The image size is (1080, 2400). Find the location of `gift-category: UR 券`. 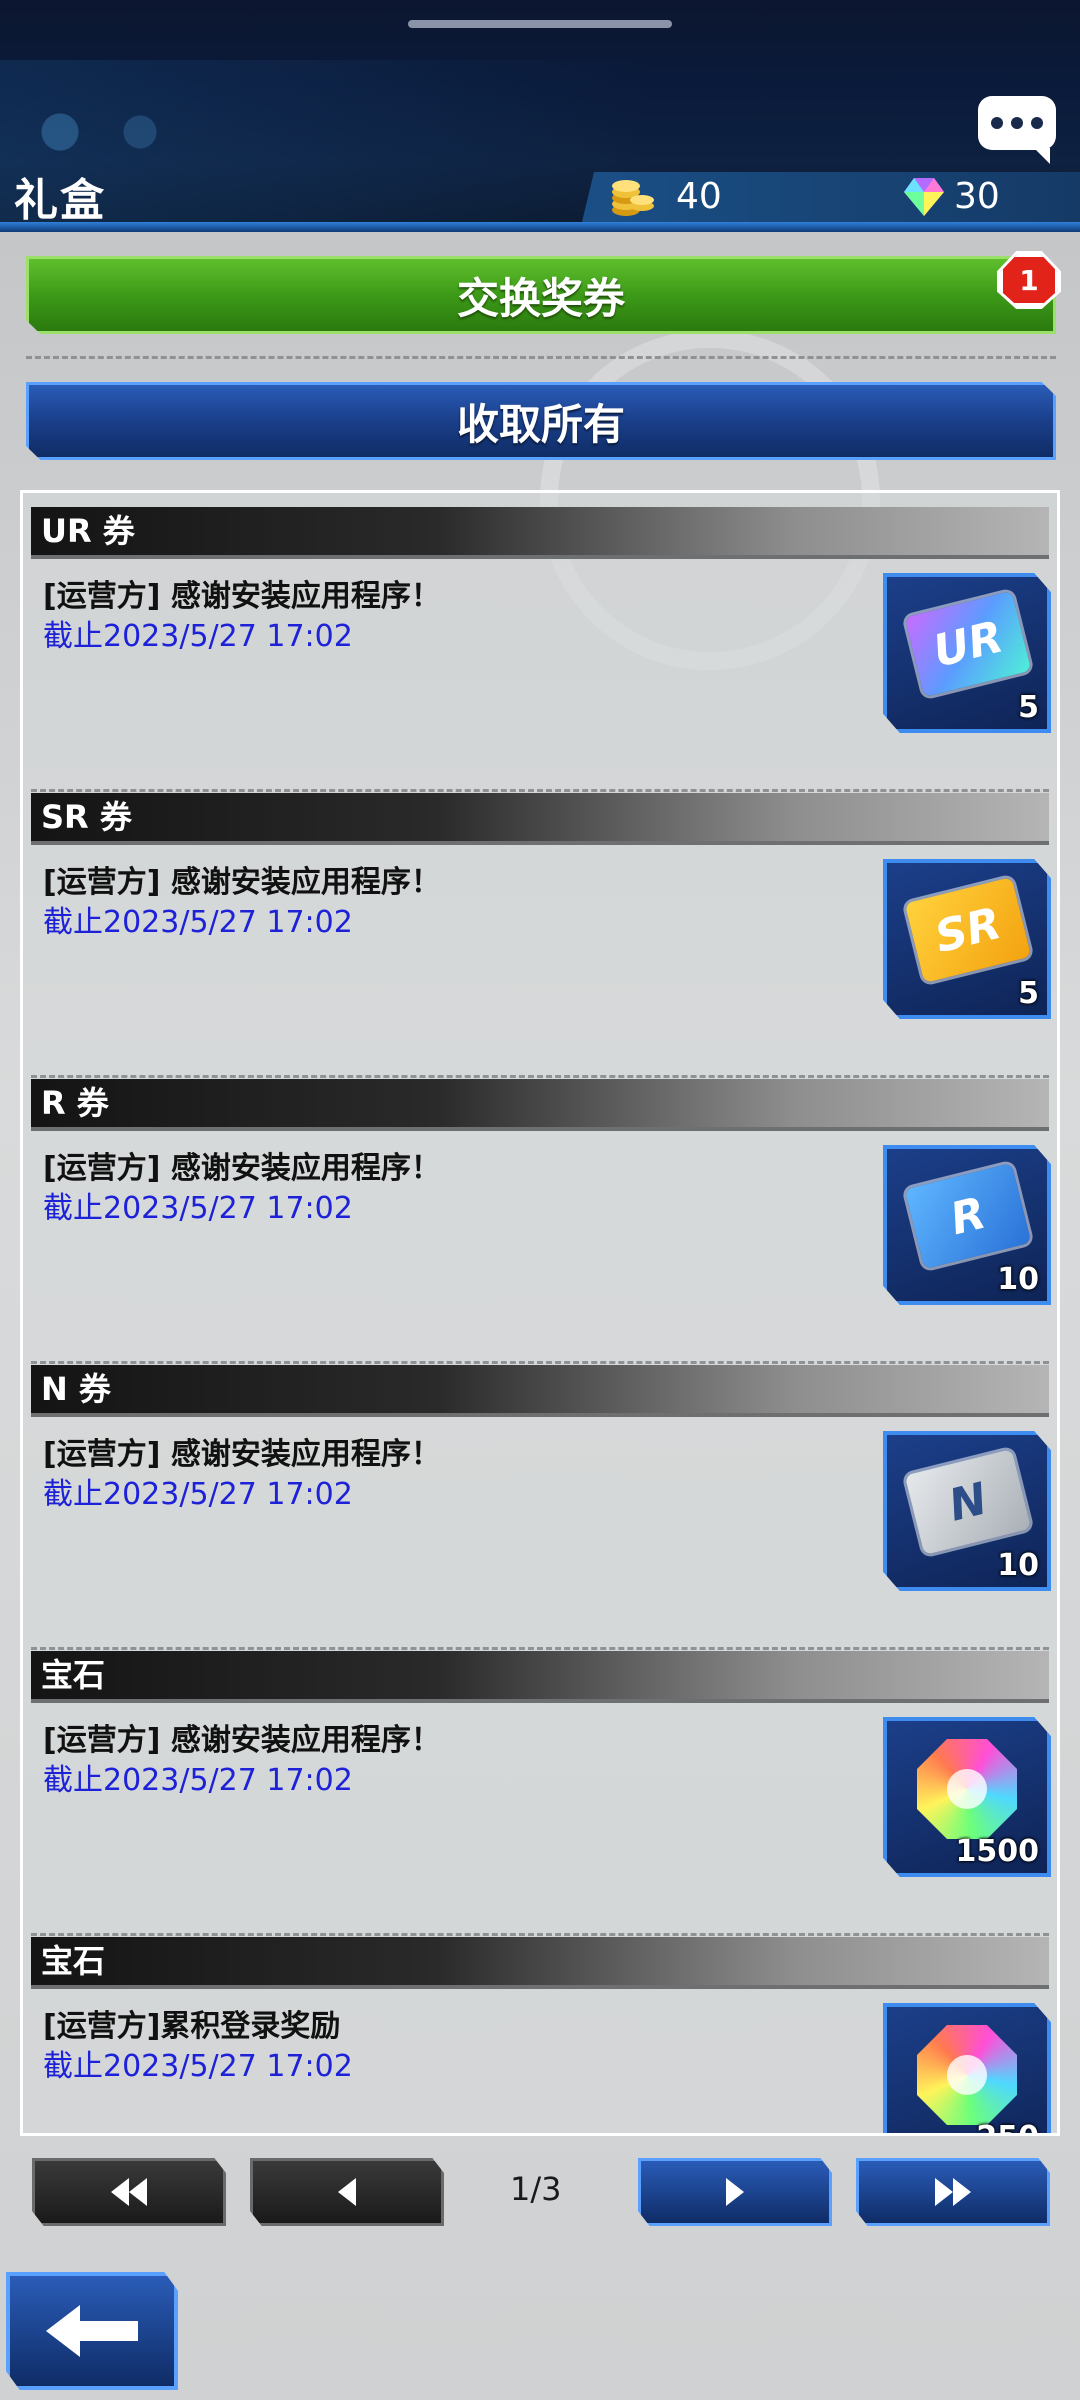

gift-category: UR 券 is located at coordinates (540, 531).